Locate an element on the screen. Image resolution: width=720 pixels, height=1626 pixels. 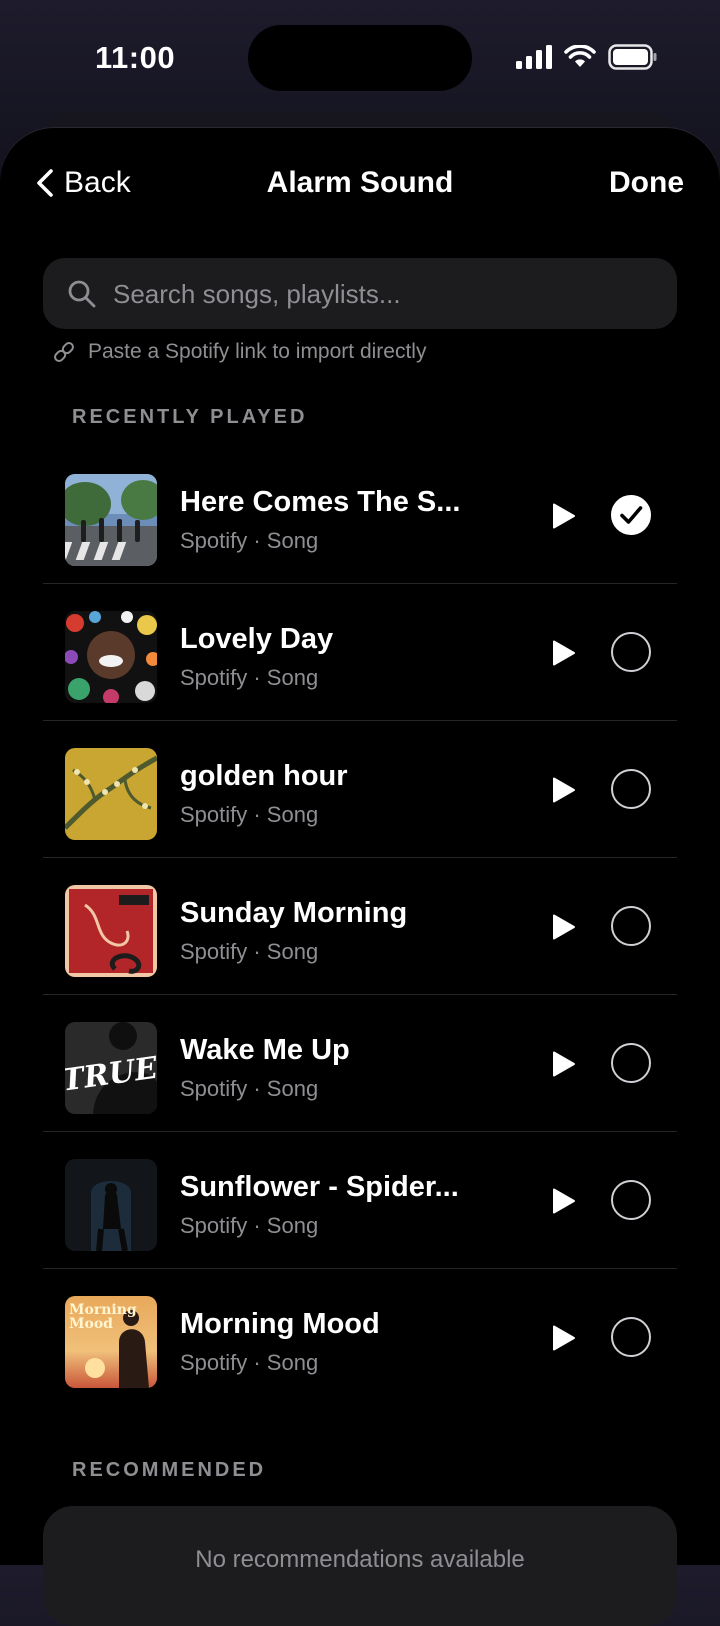
list-item-sunday-morning: Sunday Morning Spotify · Song is located at coordinates (360, 925).